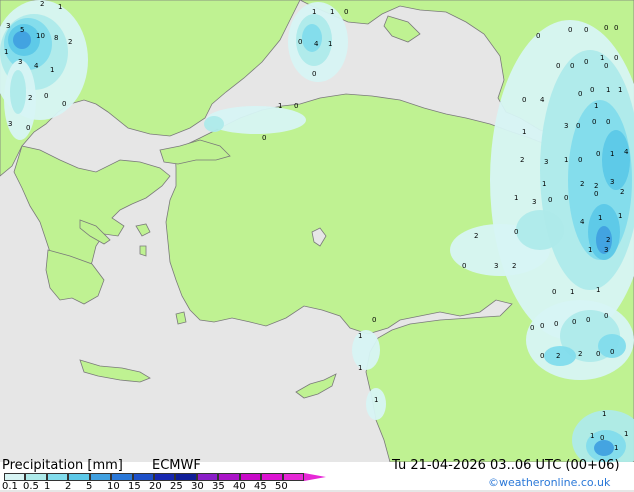 The height and width of the screenshot is (492, 634). I want to click on color-scale-tick-label: 2, so click(68, 486).